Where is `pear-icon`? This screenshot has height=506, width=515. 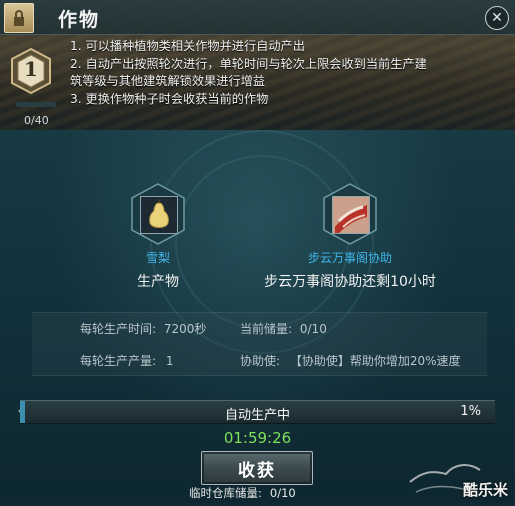 pear-icon is located at coordinates (159, 215).